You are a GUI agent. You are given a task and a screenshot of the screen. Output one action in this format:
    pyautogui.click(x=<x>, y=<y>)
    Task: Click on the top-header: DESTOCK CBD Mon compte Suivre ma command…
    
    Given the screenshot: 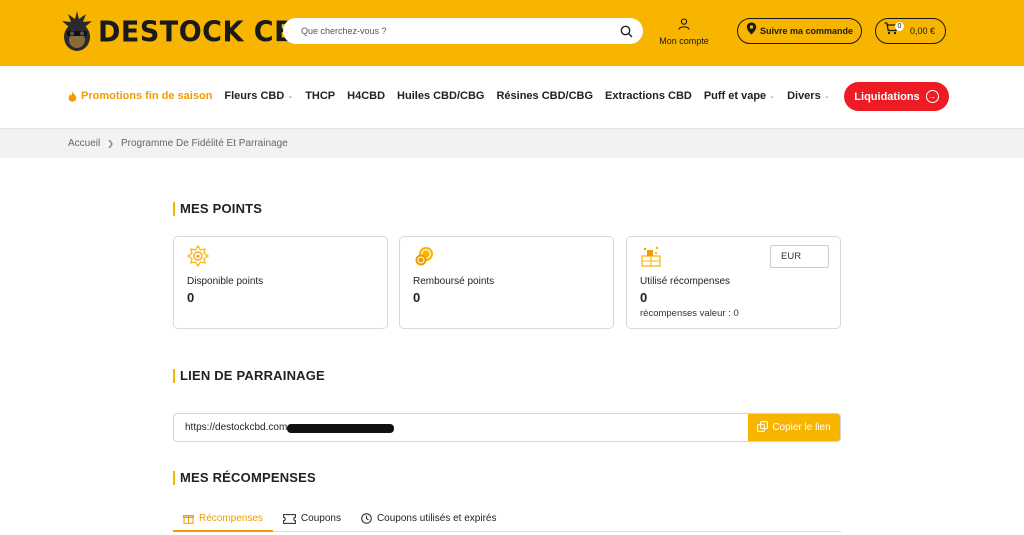 What is the action you would take?
    pyautogui.click(x=512, y=33)
    